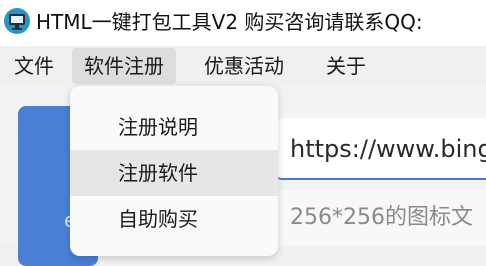  Describe the element at coordinates (174, 127) in the screenshot. I see `menu-item-registration-info: 注册说明` at that location.